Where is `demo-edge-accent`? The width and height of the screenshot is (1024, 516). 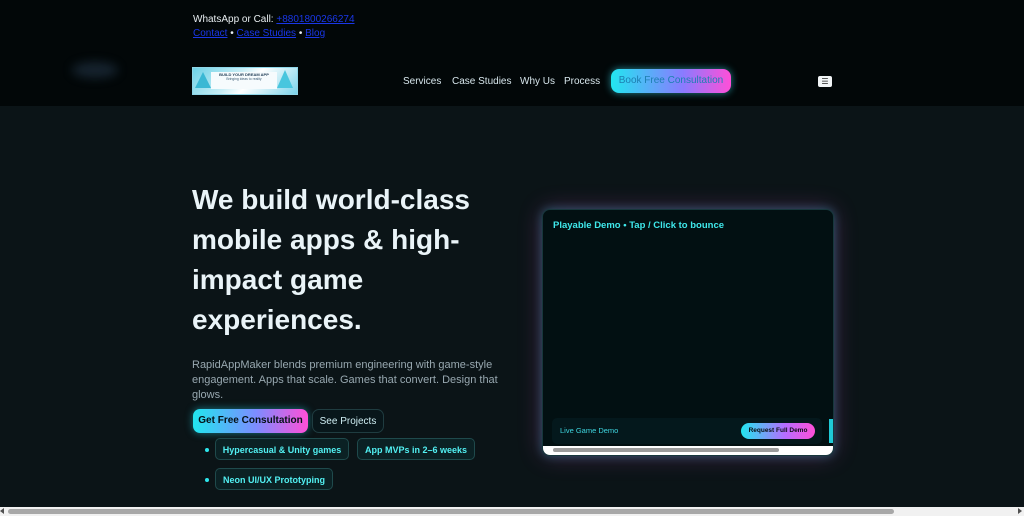 demo-edge-accent is located at coordinates (831, 431).